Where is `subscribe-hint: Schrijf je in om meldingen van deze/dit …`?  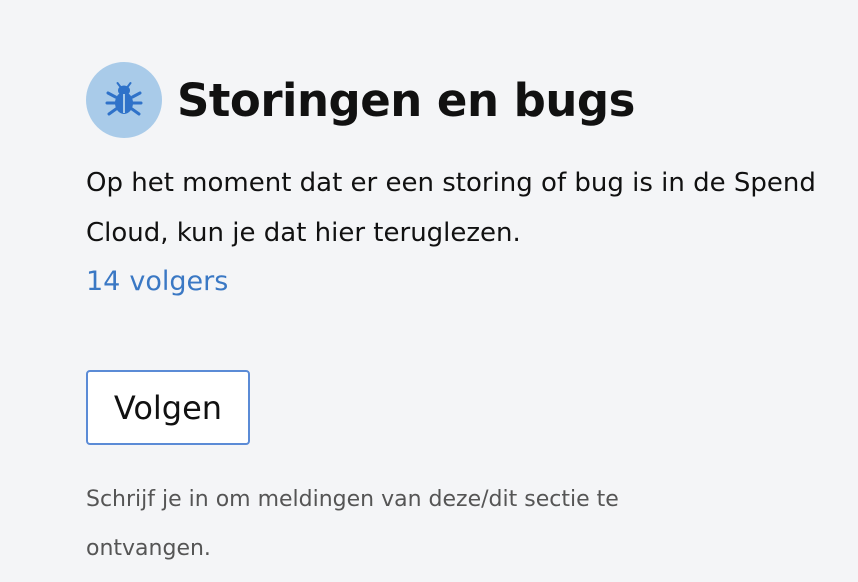 subscribe-hint: Schrijf je in om meldingen van deze/dit … is located at coordinates (352, 524).